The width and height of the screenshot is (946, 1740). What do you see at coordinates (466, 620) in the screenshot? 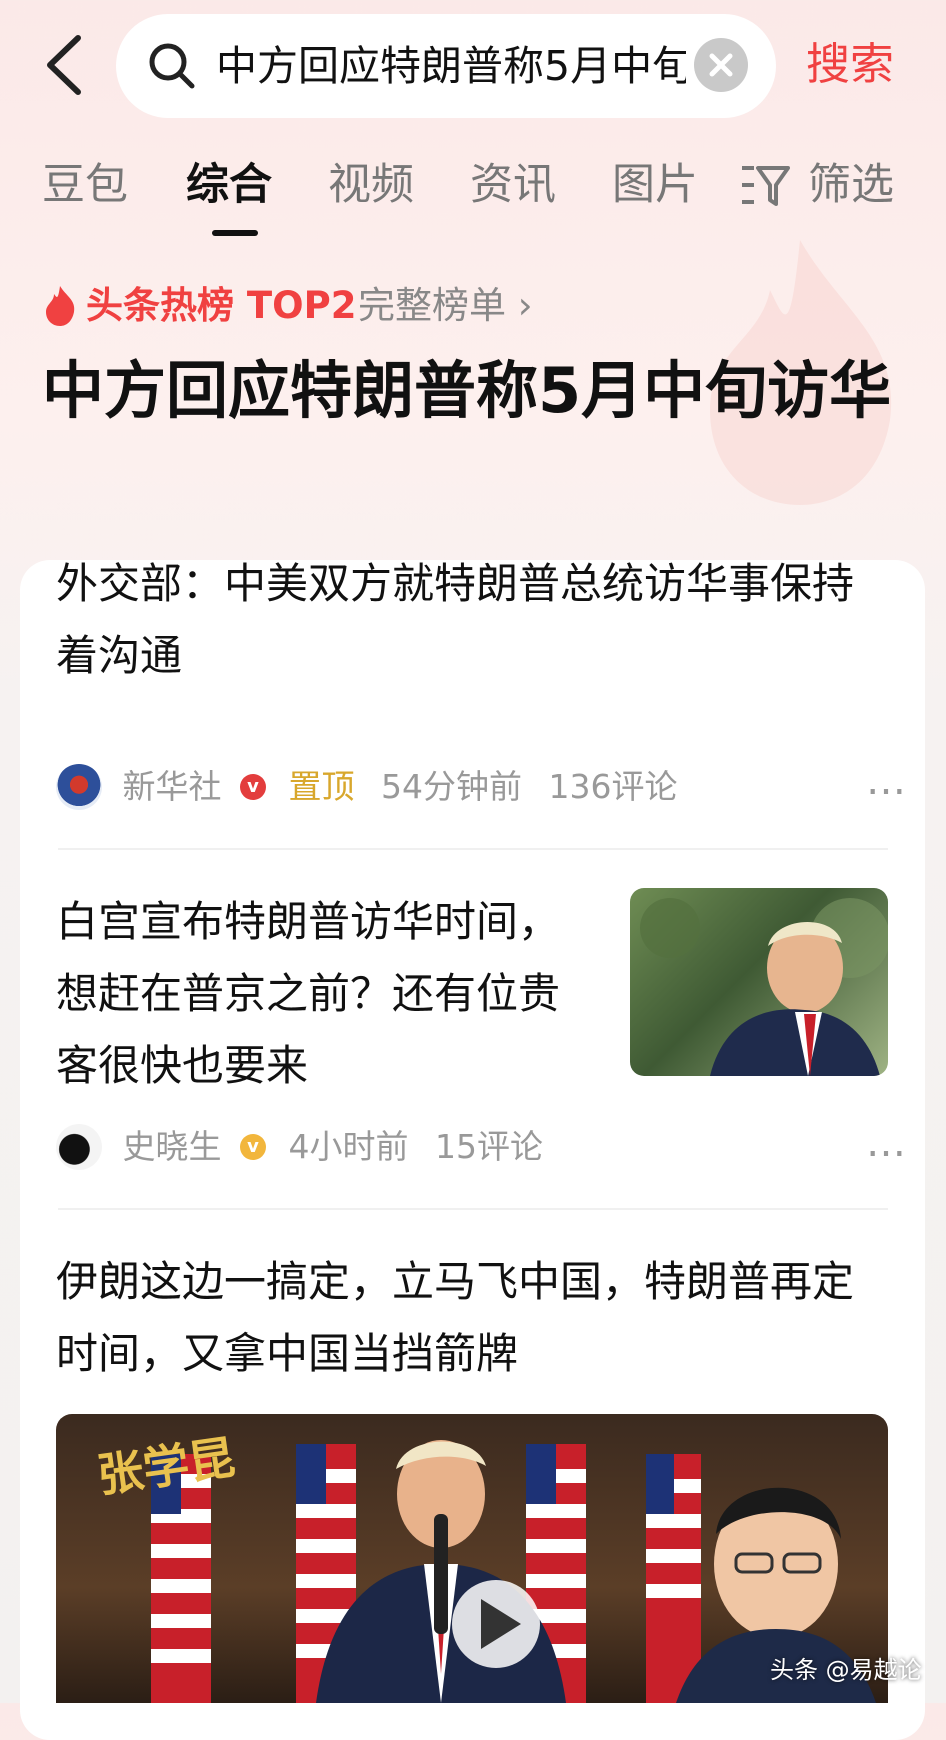
I see `article-title-1: 外交部：中美双方就特朗普总统访华事保持着沟通` at bounding box center [466, 620].